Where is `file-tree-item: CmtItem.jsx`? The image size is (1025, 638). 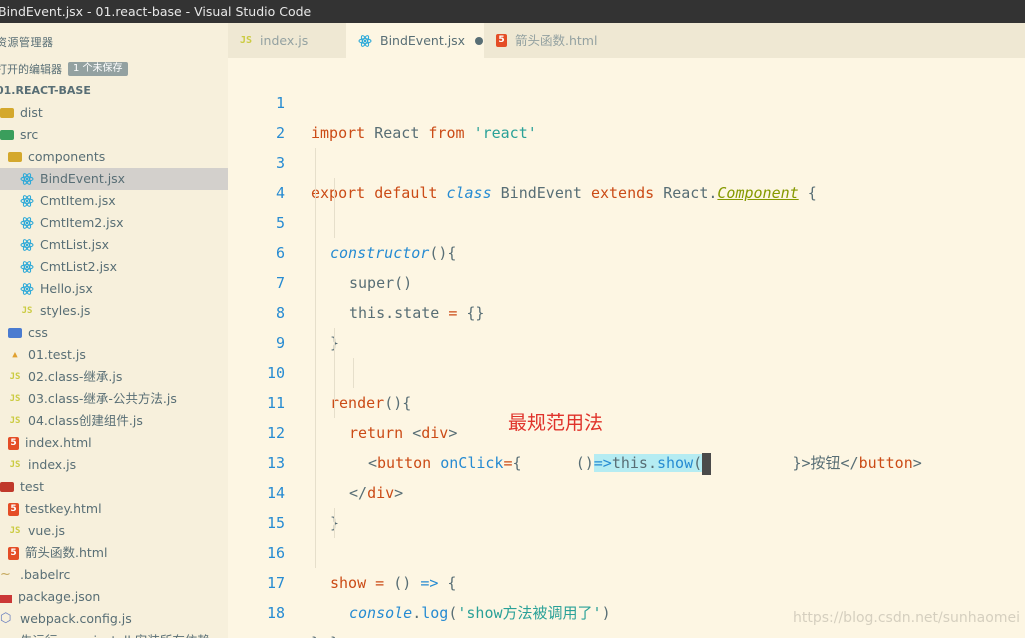
file-tree-item: CmtItem.jsx is located at coordinates (114, 201).